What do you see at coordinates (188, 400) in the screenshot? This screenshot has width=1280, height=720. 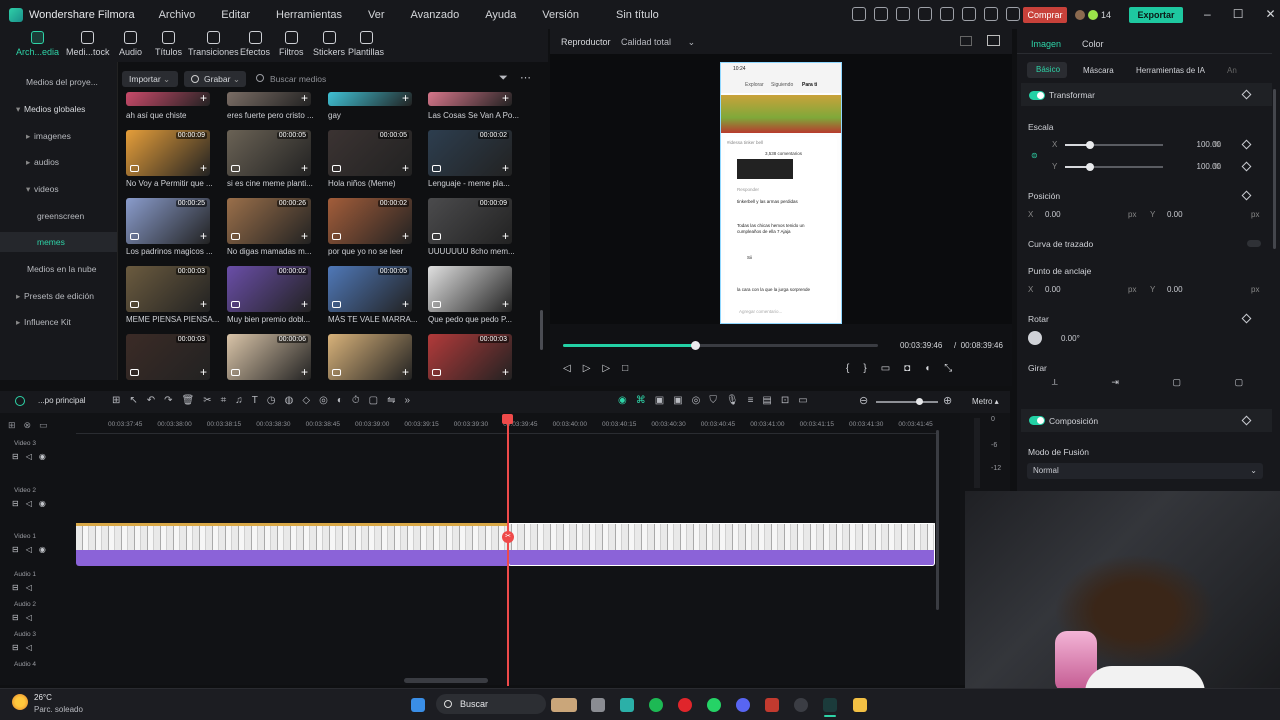 I see `delete-icon: 🗑︎` at bounding box center [188, 400].